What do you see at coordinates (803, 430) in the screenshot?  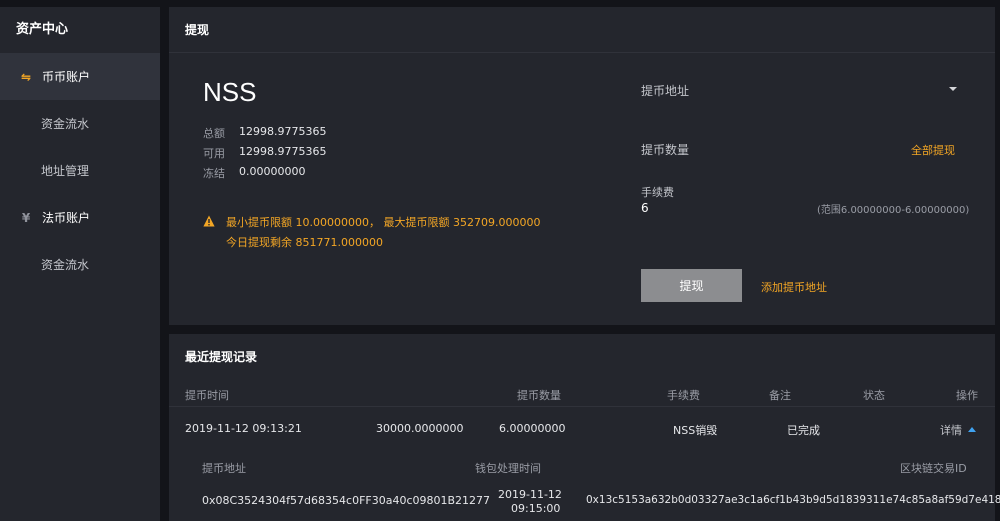 I see `row-status: 已完成` at bounding box center [803, 430].